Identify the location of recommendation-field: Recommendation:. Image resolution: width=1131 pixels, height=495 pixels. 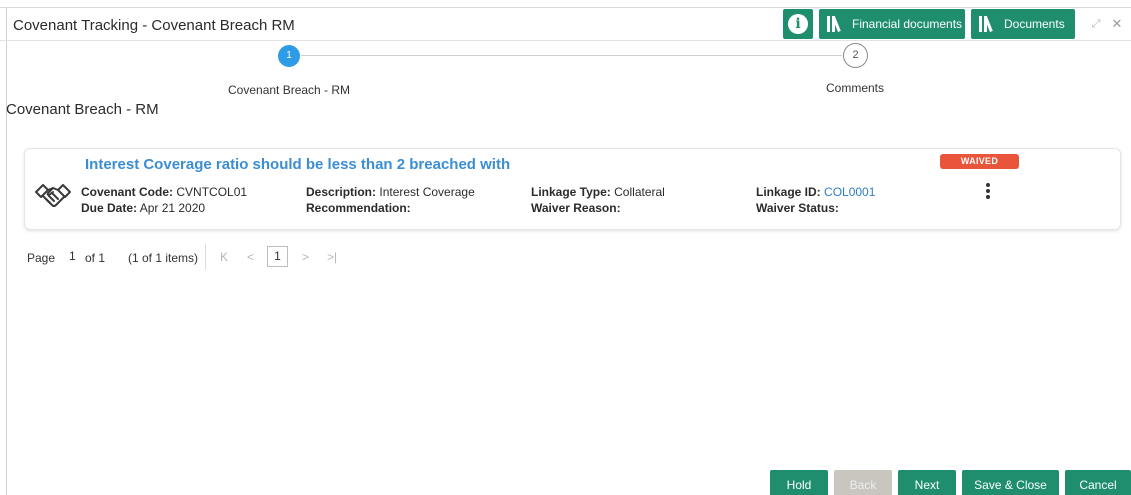
(358, 208).